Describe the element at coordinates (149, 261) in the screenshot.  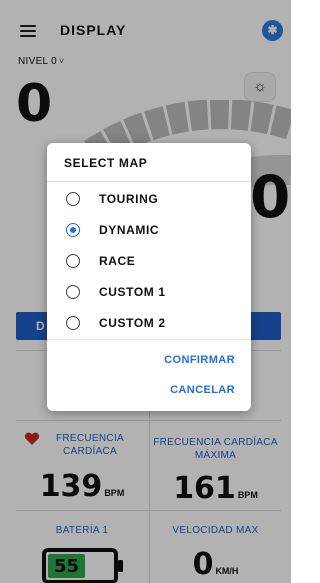
I see `map-option-race: RACE` at that location.